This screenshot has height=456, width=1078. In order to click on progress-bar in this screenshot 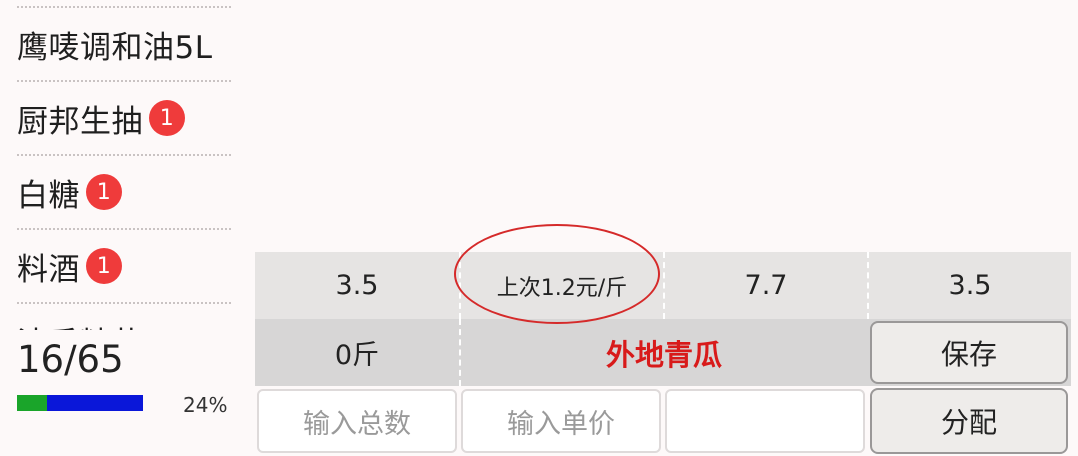, I will do `click(80, 403)`.